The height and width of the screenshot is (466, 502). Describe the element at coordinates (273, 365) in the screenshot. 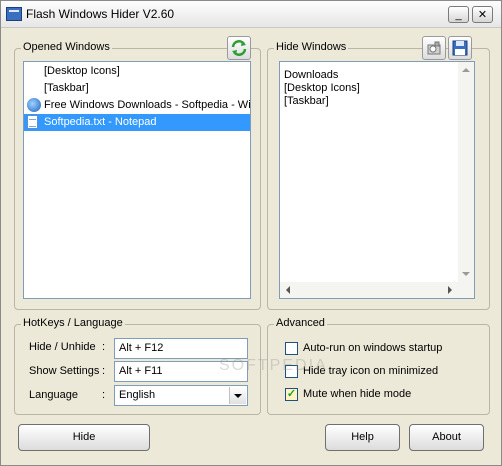

I see `watermark: SOFTPEDIA` at that location.